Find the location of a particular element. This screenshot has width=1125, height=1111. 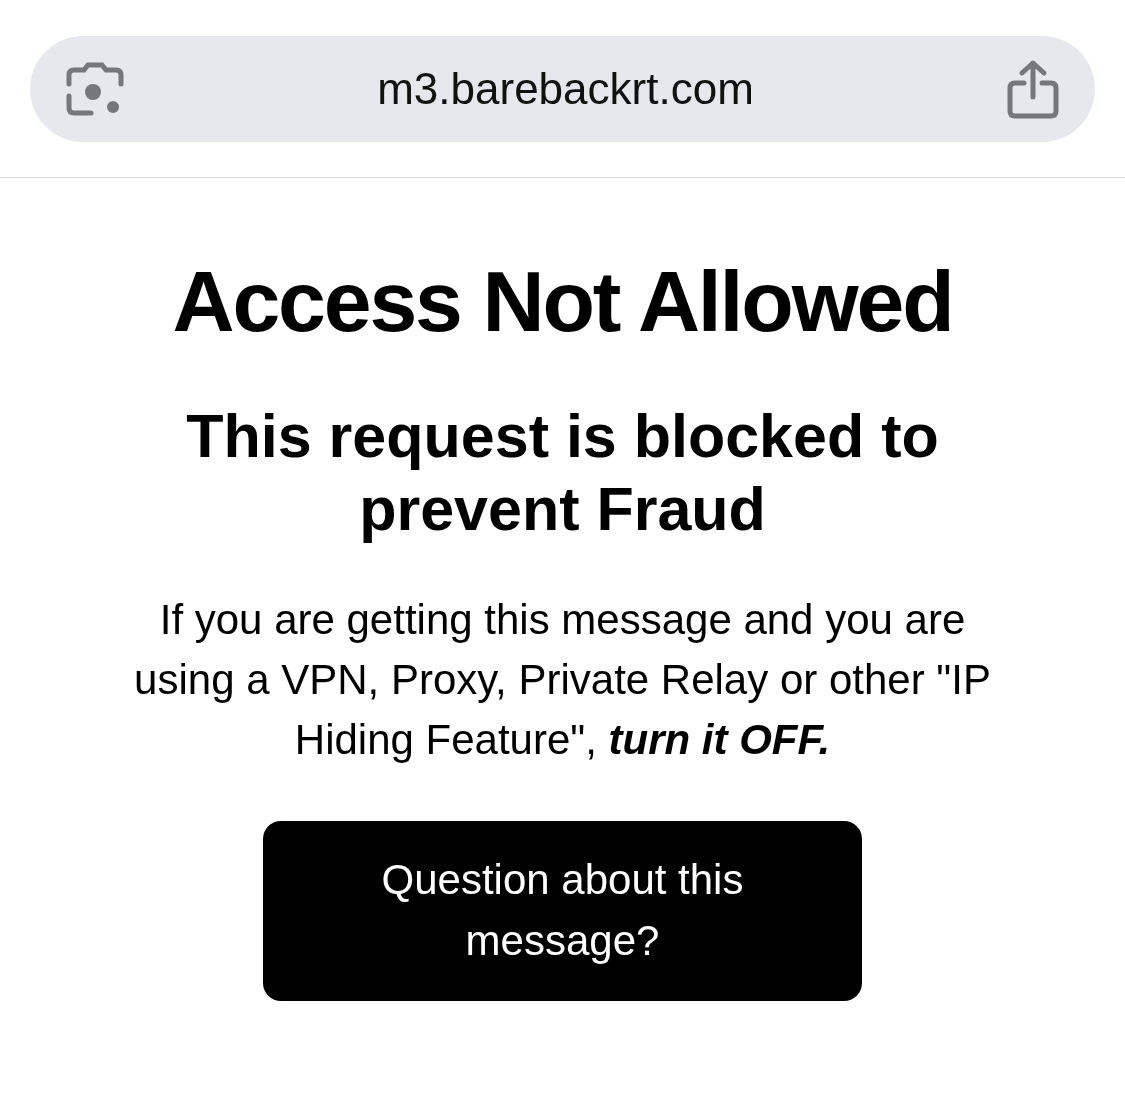

message-text: If you are getting this message and you are using a VPN, Proxy, Private Relay or other "IP Hiding Feature", turn it OFF. is located at coordinates (562, 680).